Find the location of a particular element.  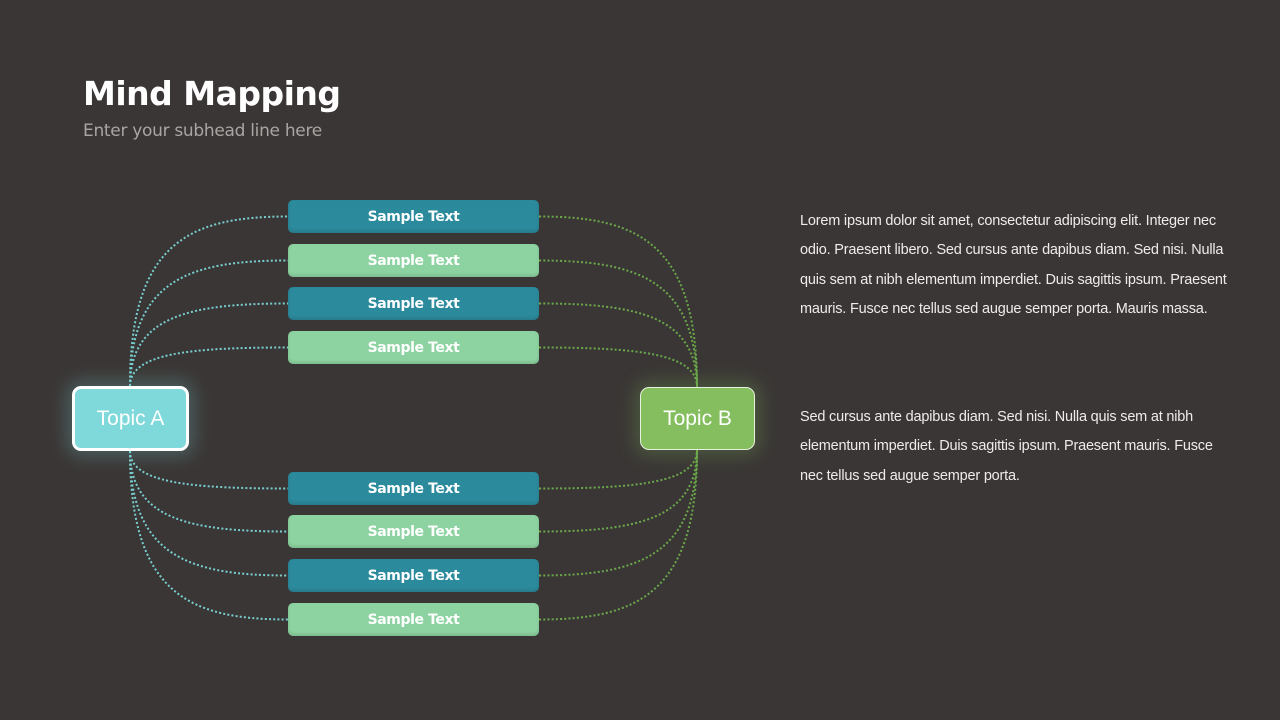

topic-a-label: Topic A is located at coordinates (130, 418).